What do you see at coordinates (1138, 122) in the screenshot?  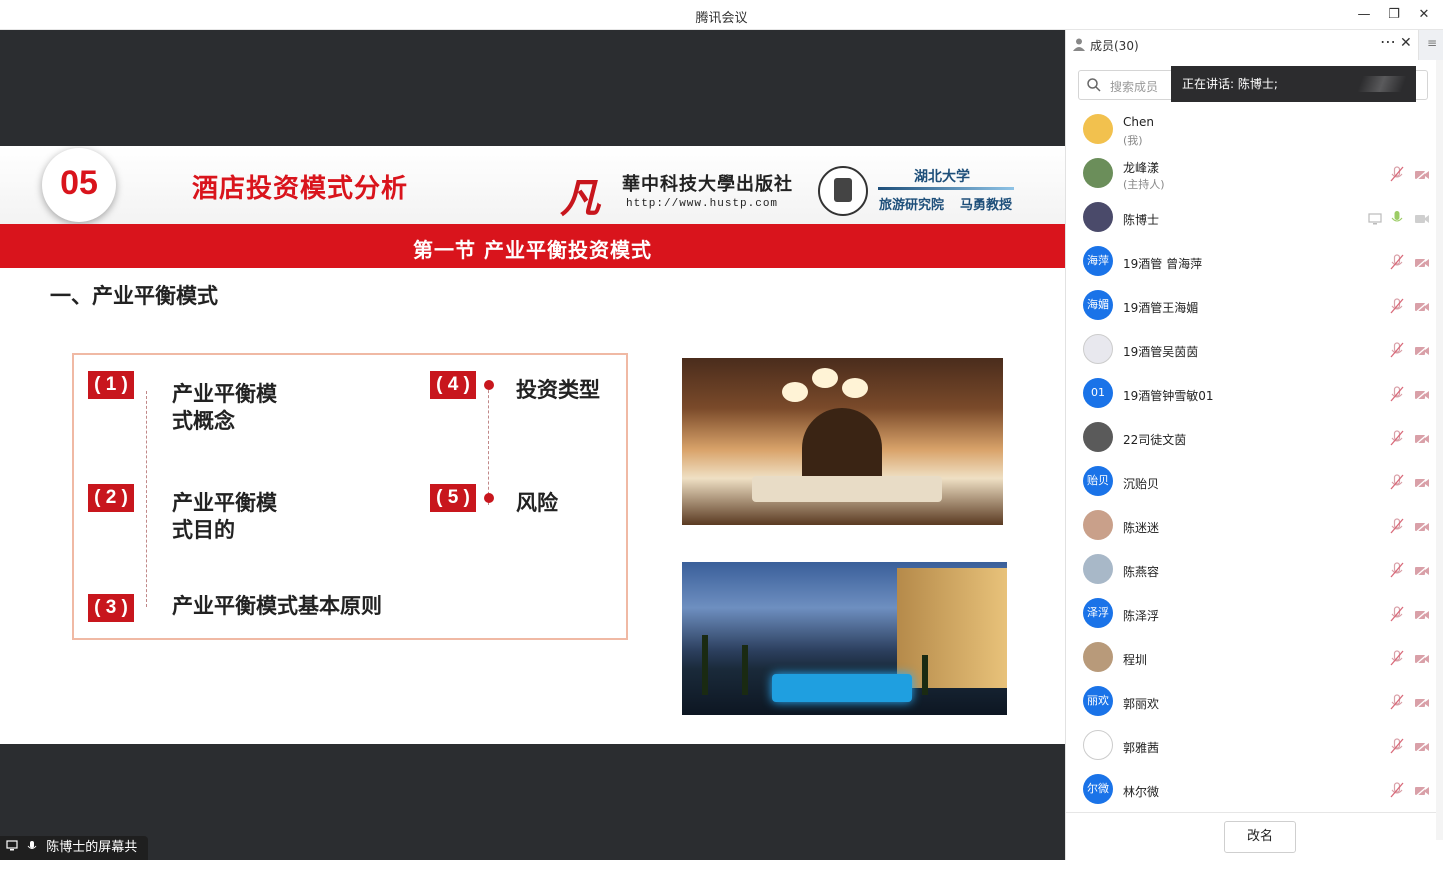 I see `member-name: Chen` at bounding box center [1138, 122].